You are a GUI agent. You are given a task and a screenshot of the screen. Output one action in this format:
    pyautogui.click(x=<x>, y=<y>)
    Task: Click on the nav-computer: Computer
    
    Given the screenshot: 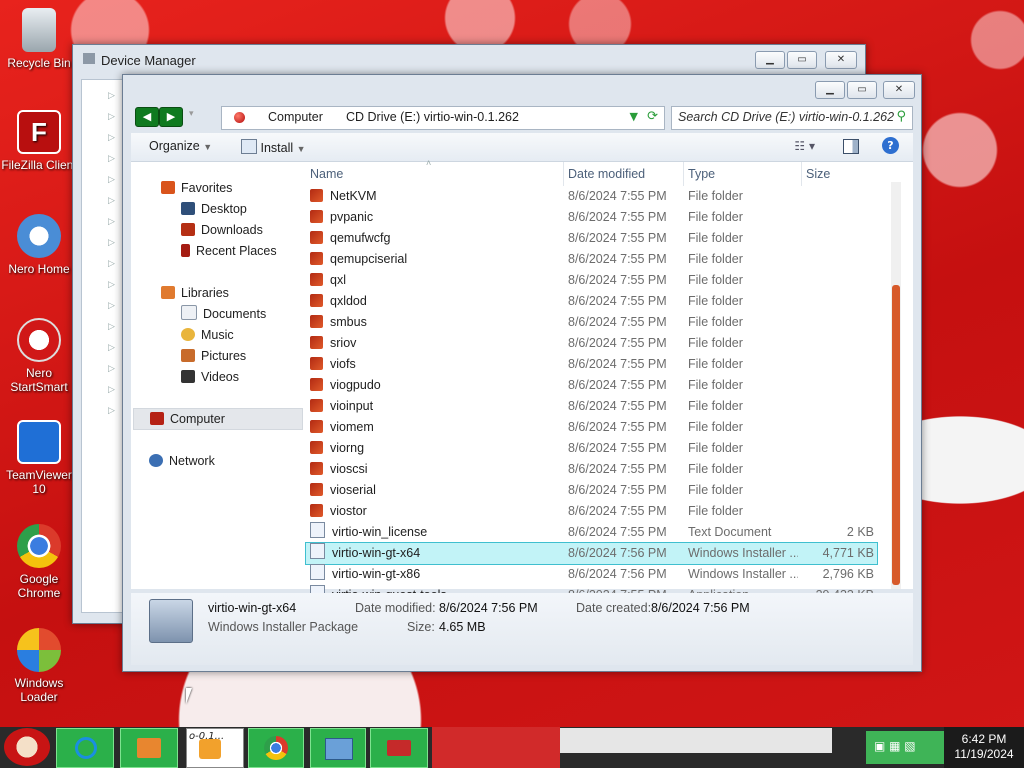 What is the action you would take?
    pyautogui.click(x=218, y=419)
    